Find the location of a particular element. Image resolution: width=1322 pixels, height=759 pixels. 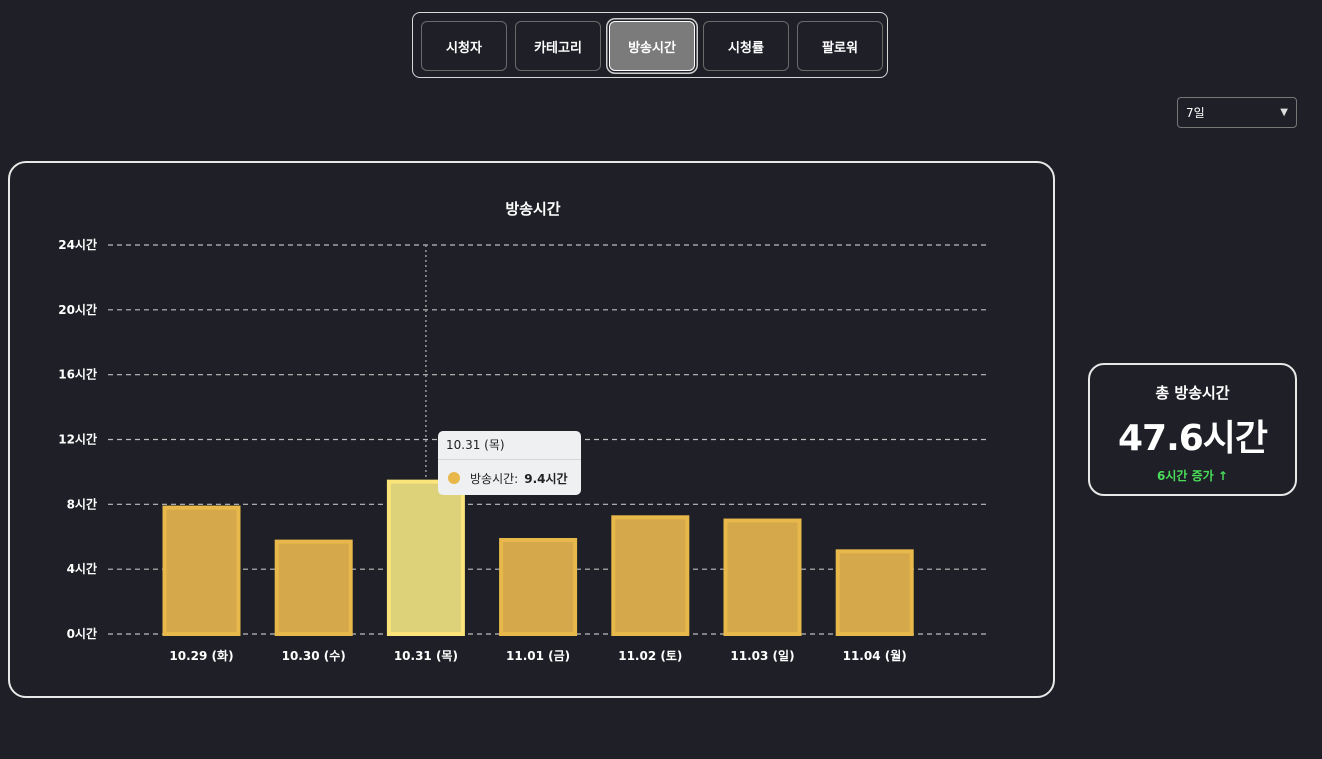

y-tick-label: 12시간 is located at coordinates (77, 439).